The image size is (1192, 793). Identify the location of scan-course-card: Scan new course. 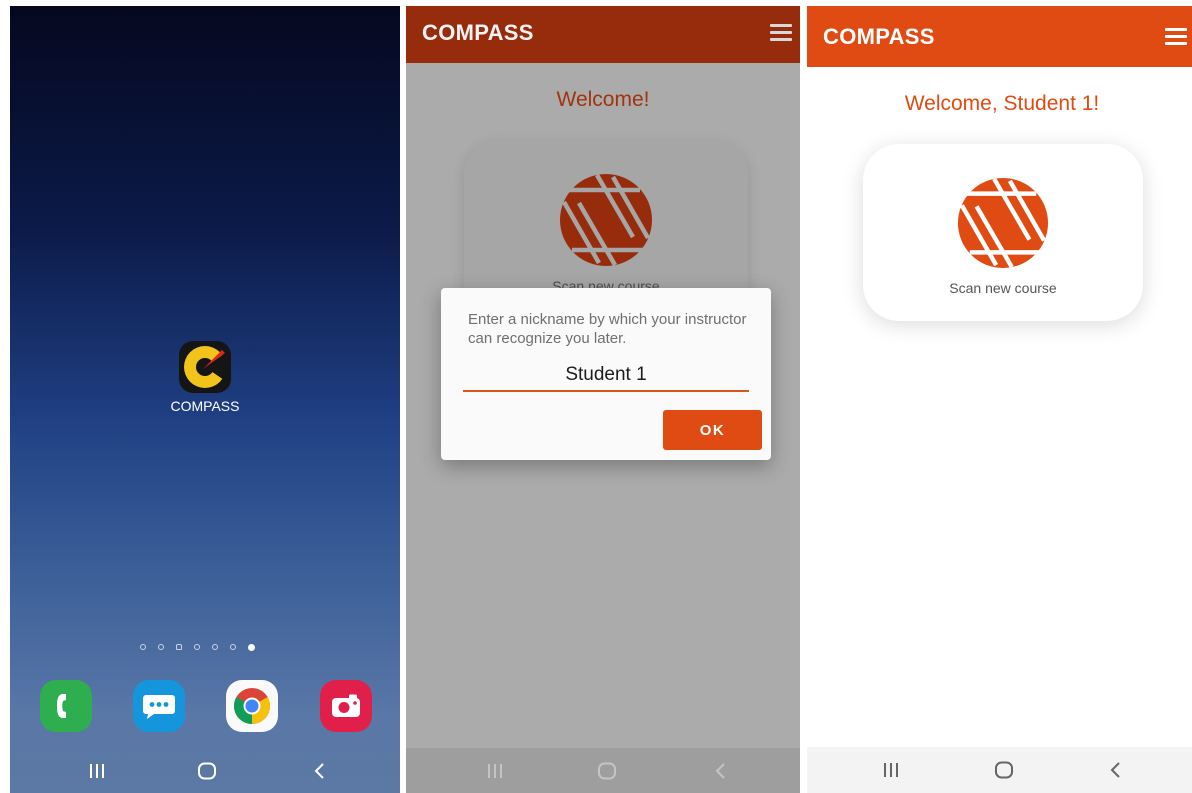
(1003, 232).